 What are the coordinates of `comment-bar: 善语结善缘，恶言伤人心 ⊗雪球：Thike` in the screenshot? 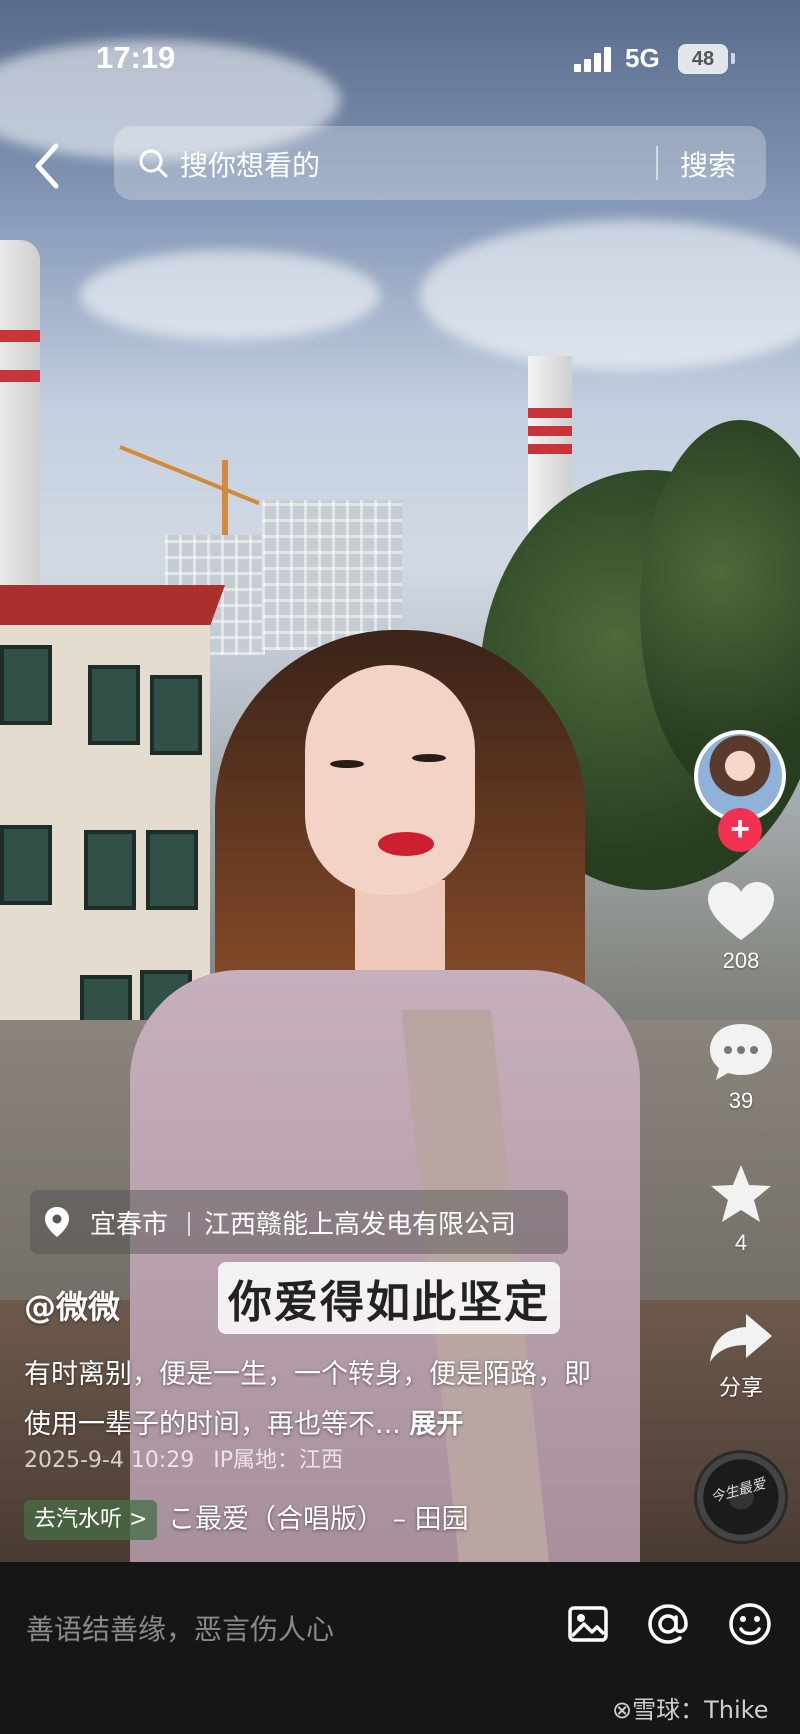 It's located at (400, 1648).